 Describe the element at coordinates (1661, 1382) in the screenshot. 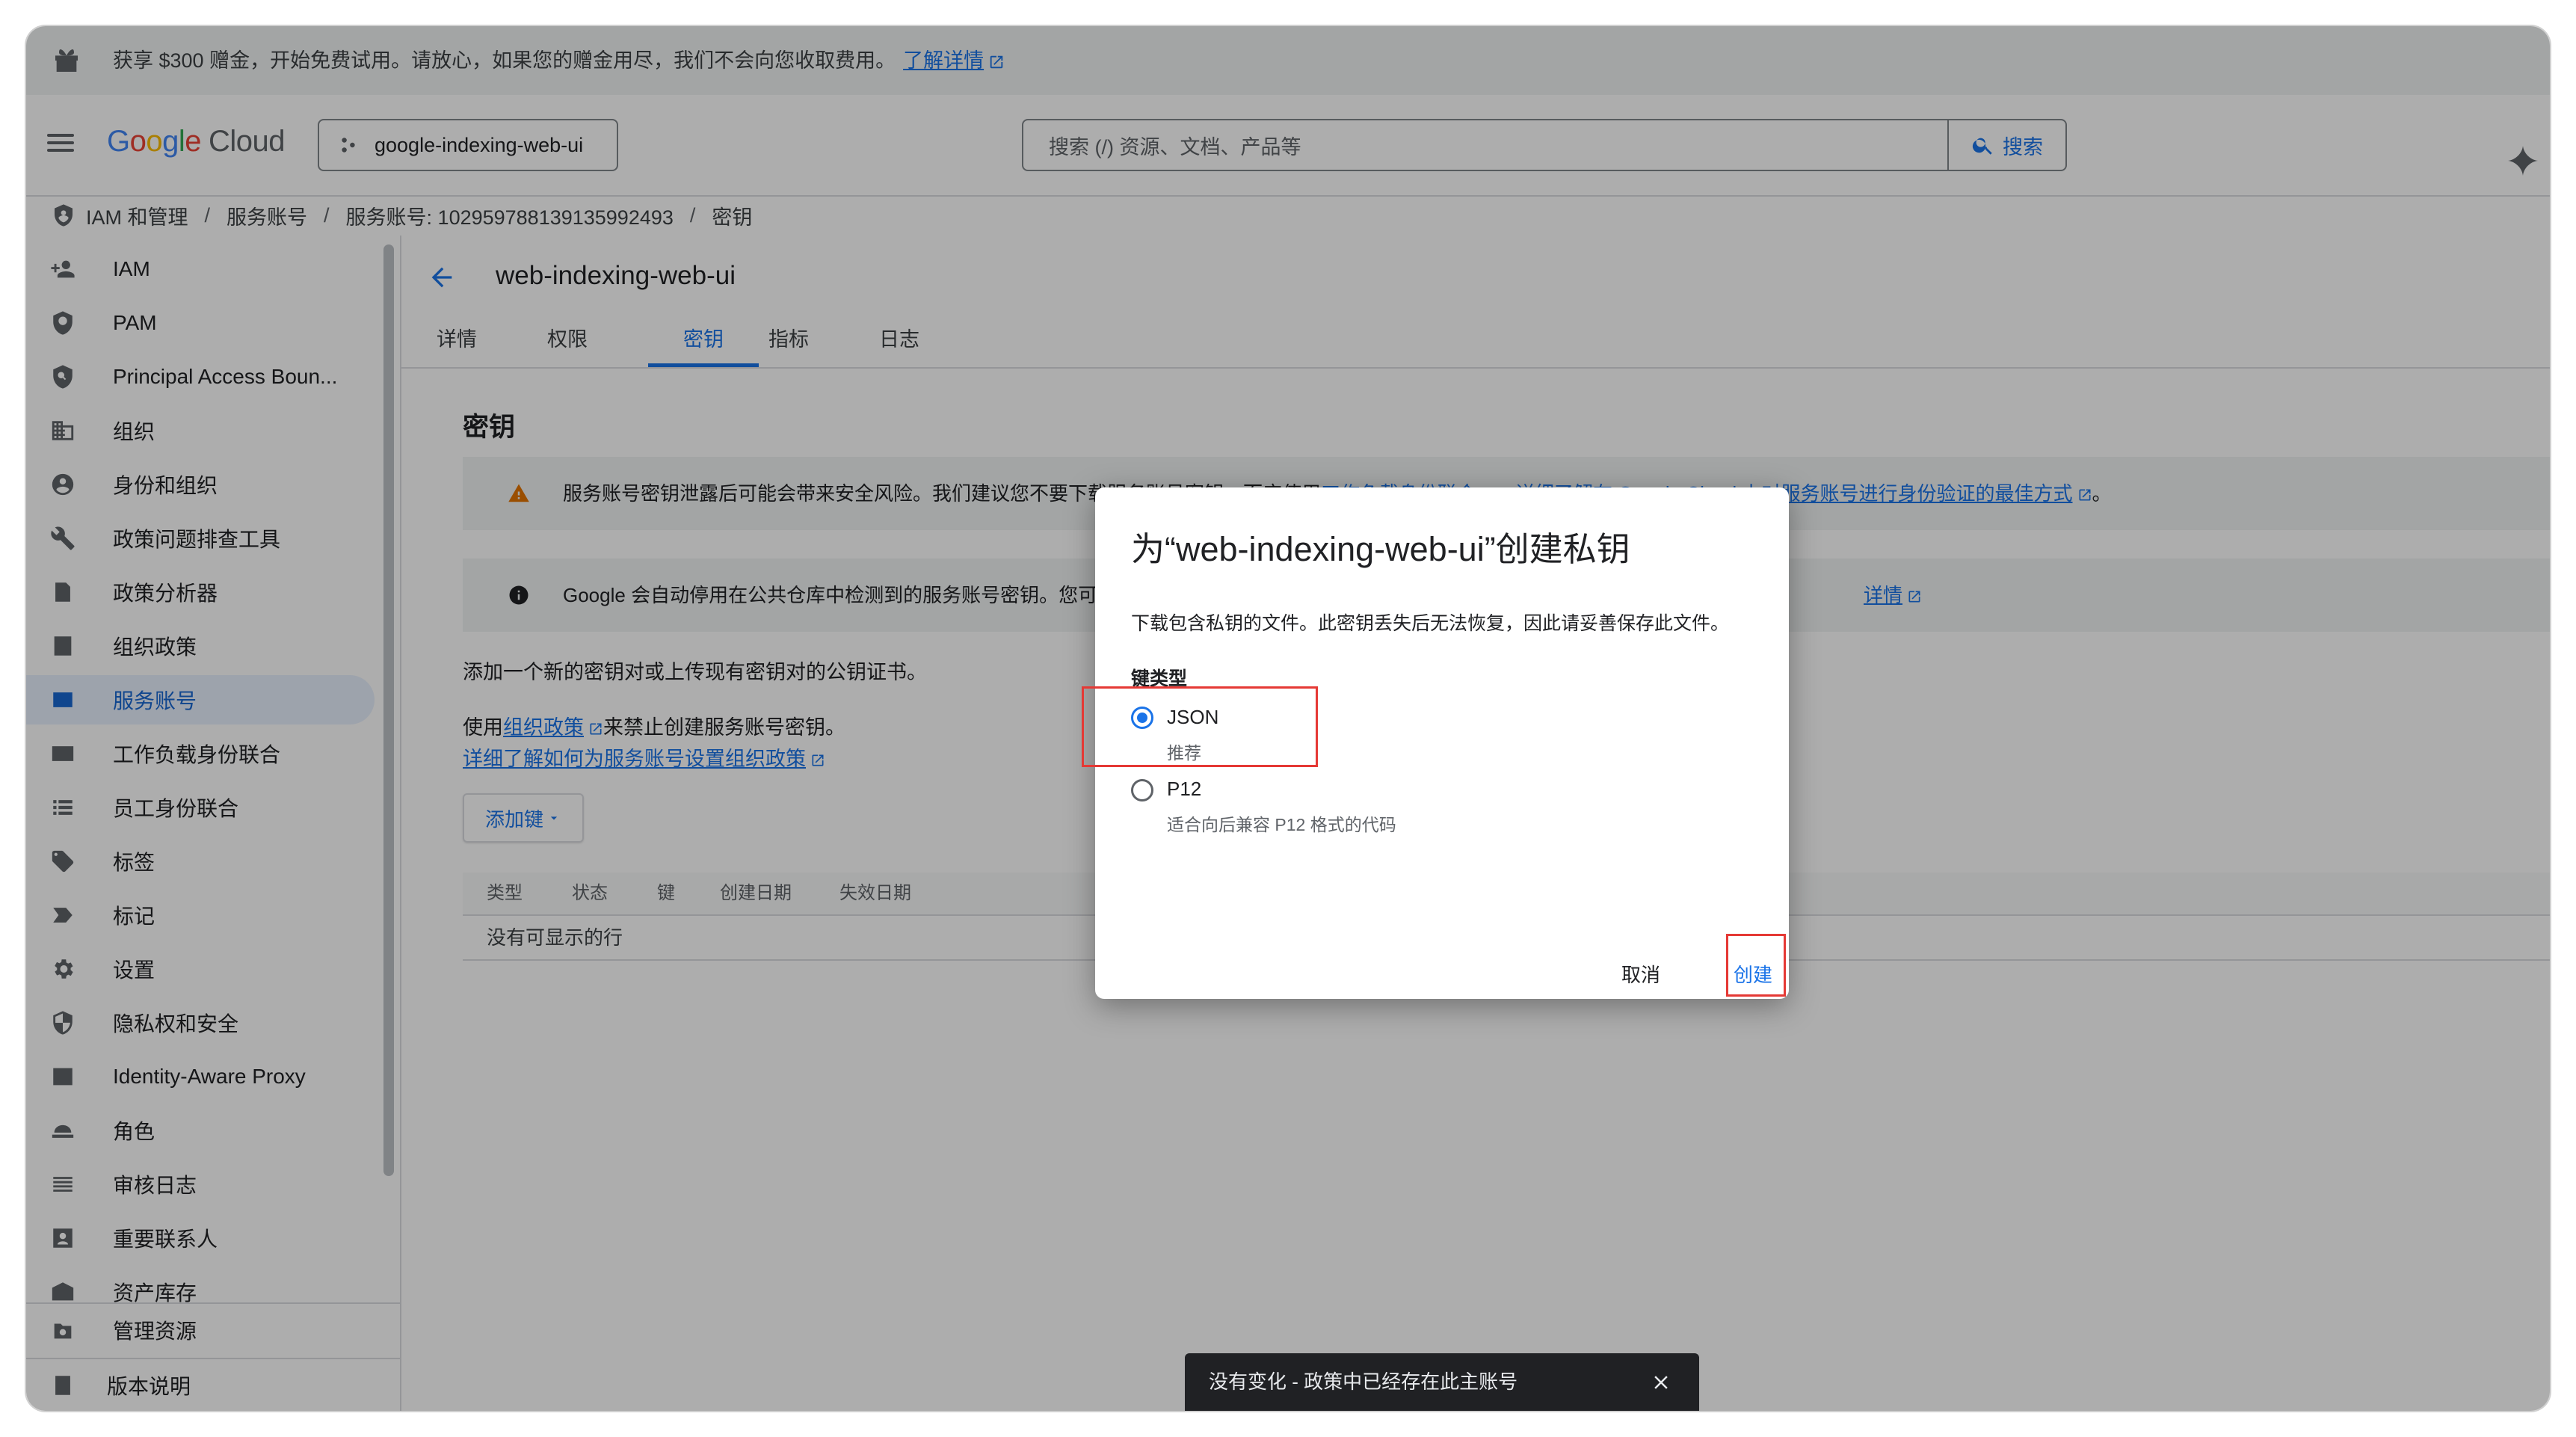

I see `close-icon` at that location.